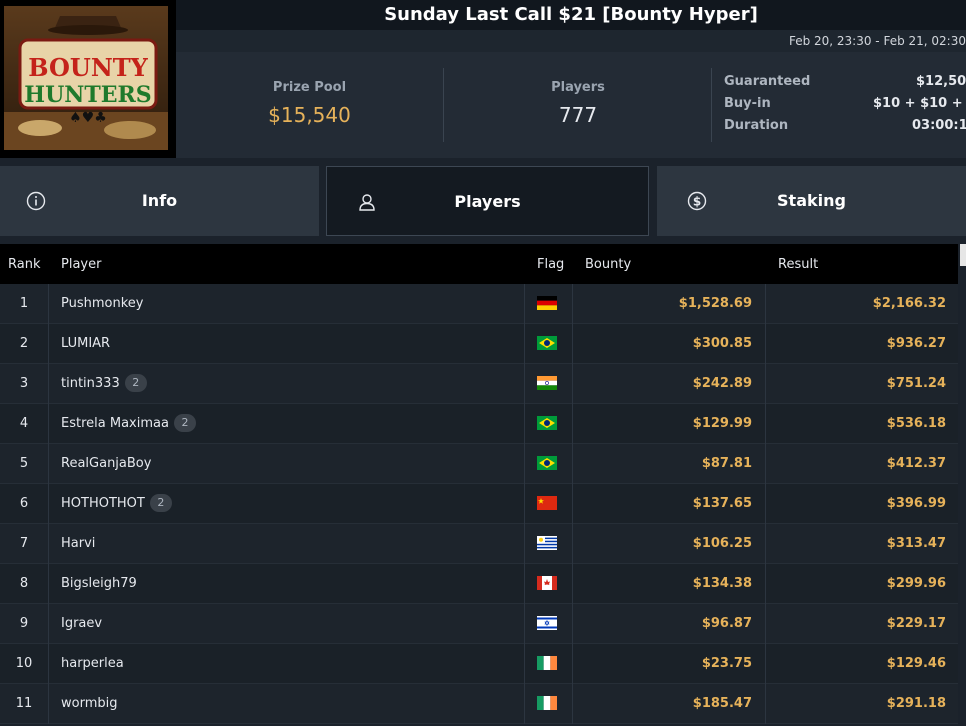 This screenshot has width=966, height=726. What do you see at coordinates (99, 583) in the screenshot?
I see `player-name: Bigsleigh79` at bounding box center [99, 583].